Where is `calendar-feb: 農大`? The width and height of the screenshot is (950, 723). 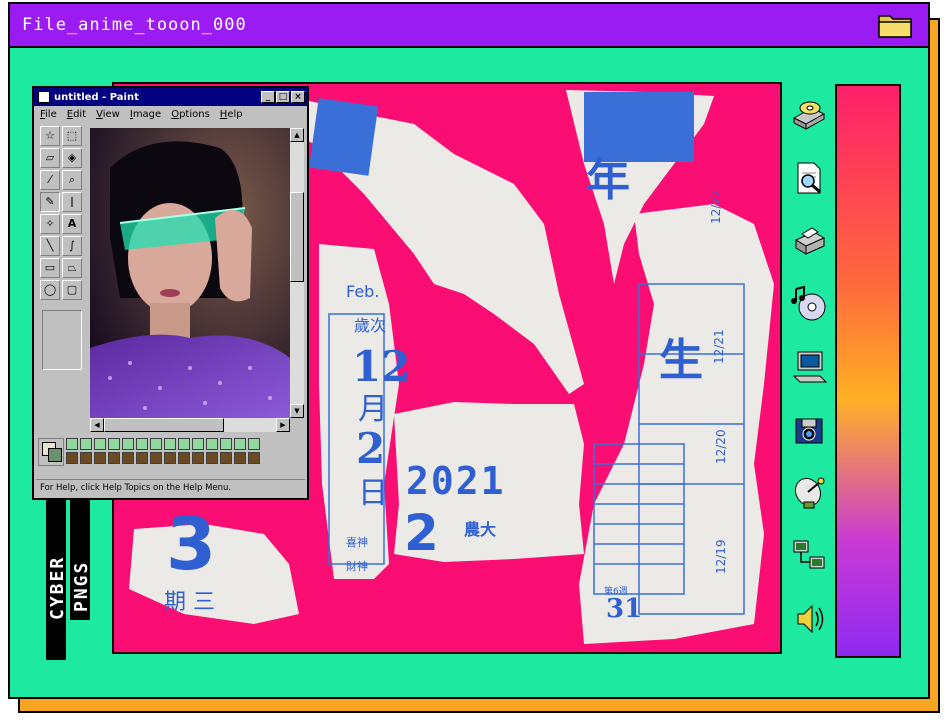
calendar-feb: 農大 is located at coordinates (480, 529).